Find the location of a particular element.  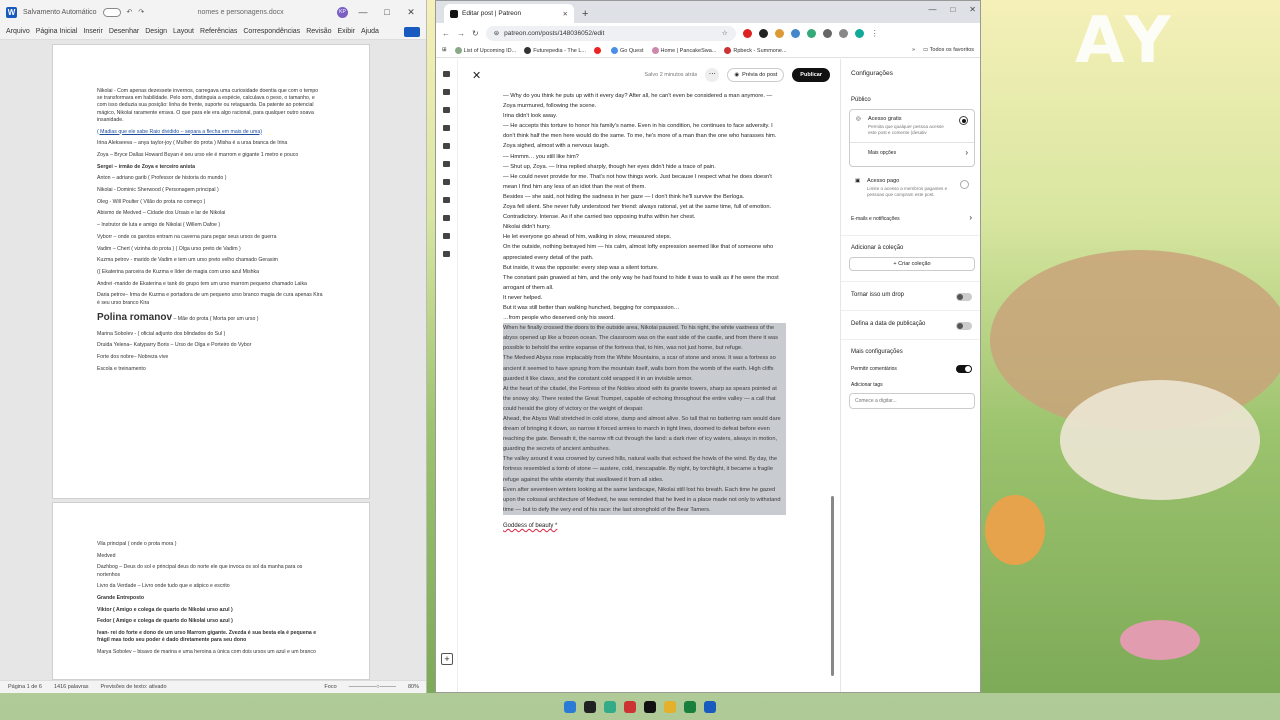

undo-icon: ↶ is located at coordinates (130, 12).